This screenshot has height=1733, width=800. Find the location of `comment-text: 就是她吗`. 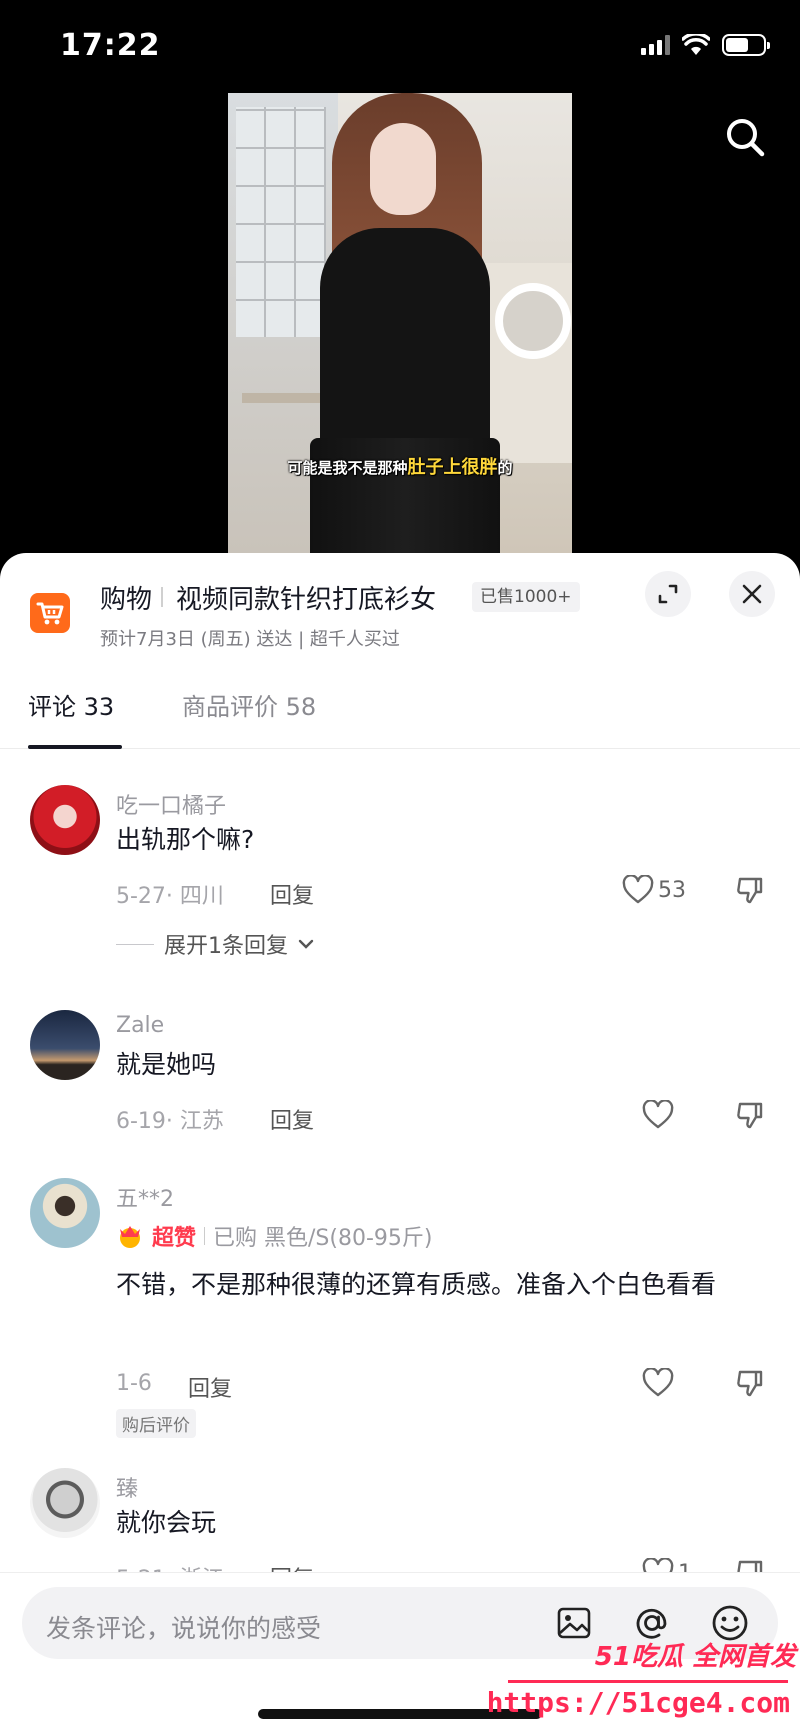

comment-text: 就是她吗 is located at coordinates (166, 1064).